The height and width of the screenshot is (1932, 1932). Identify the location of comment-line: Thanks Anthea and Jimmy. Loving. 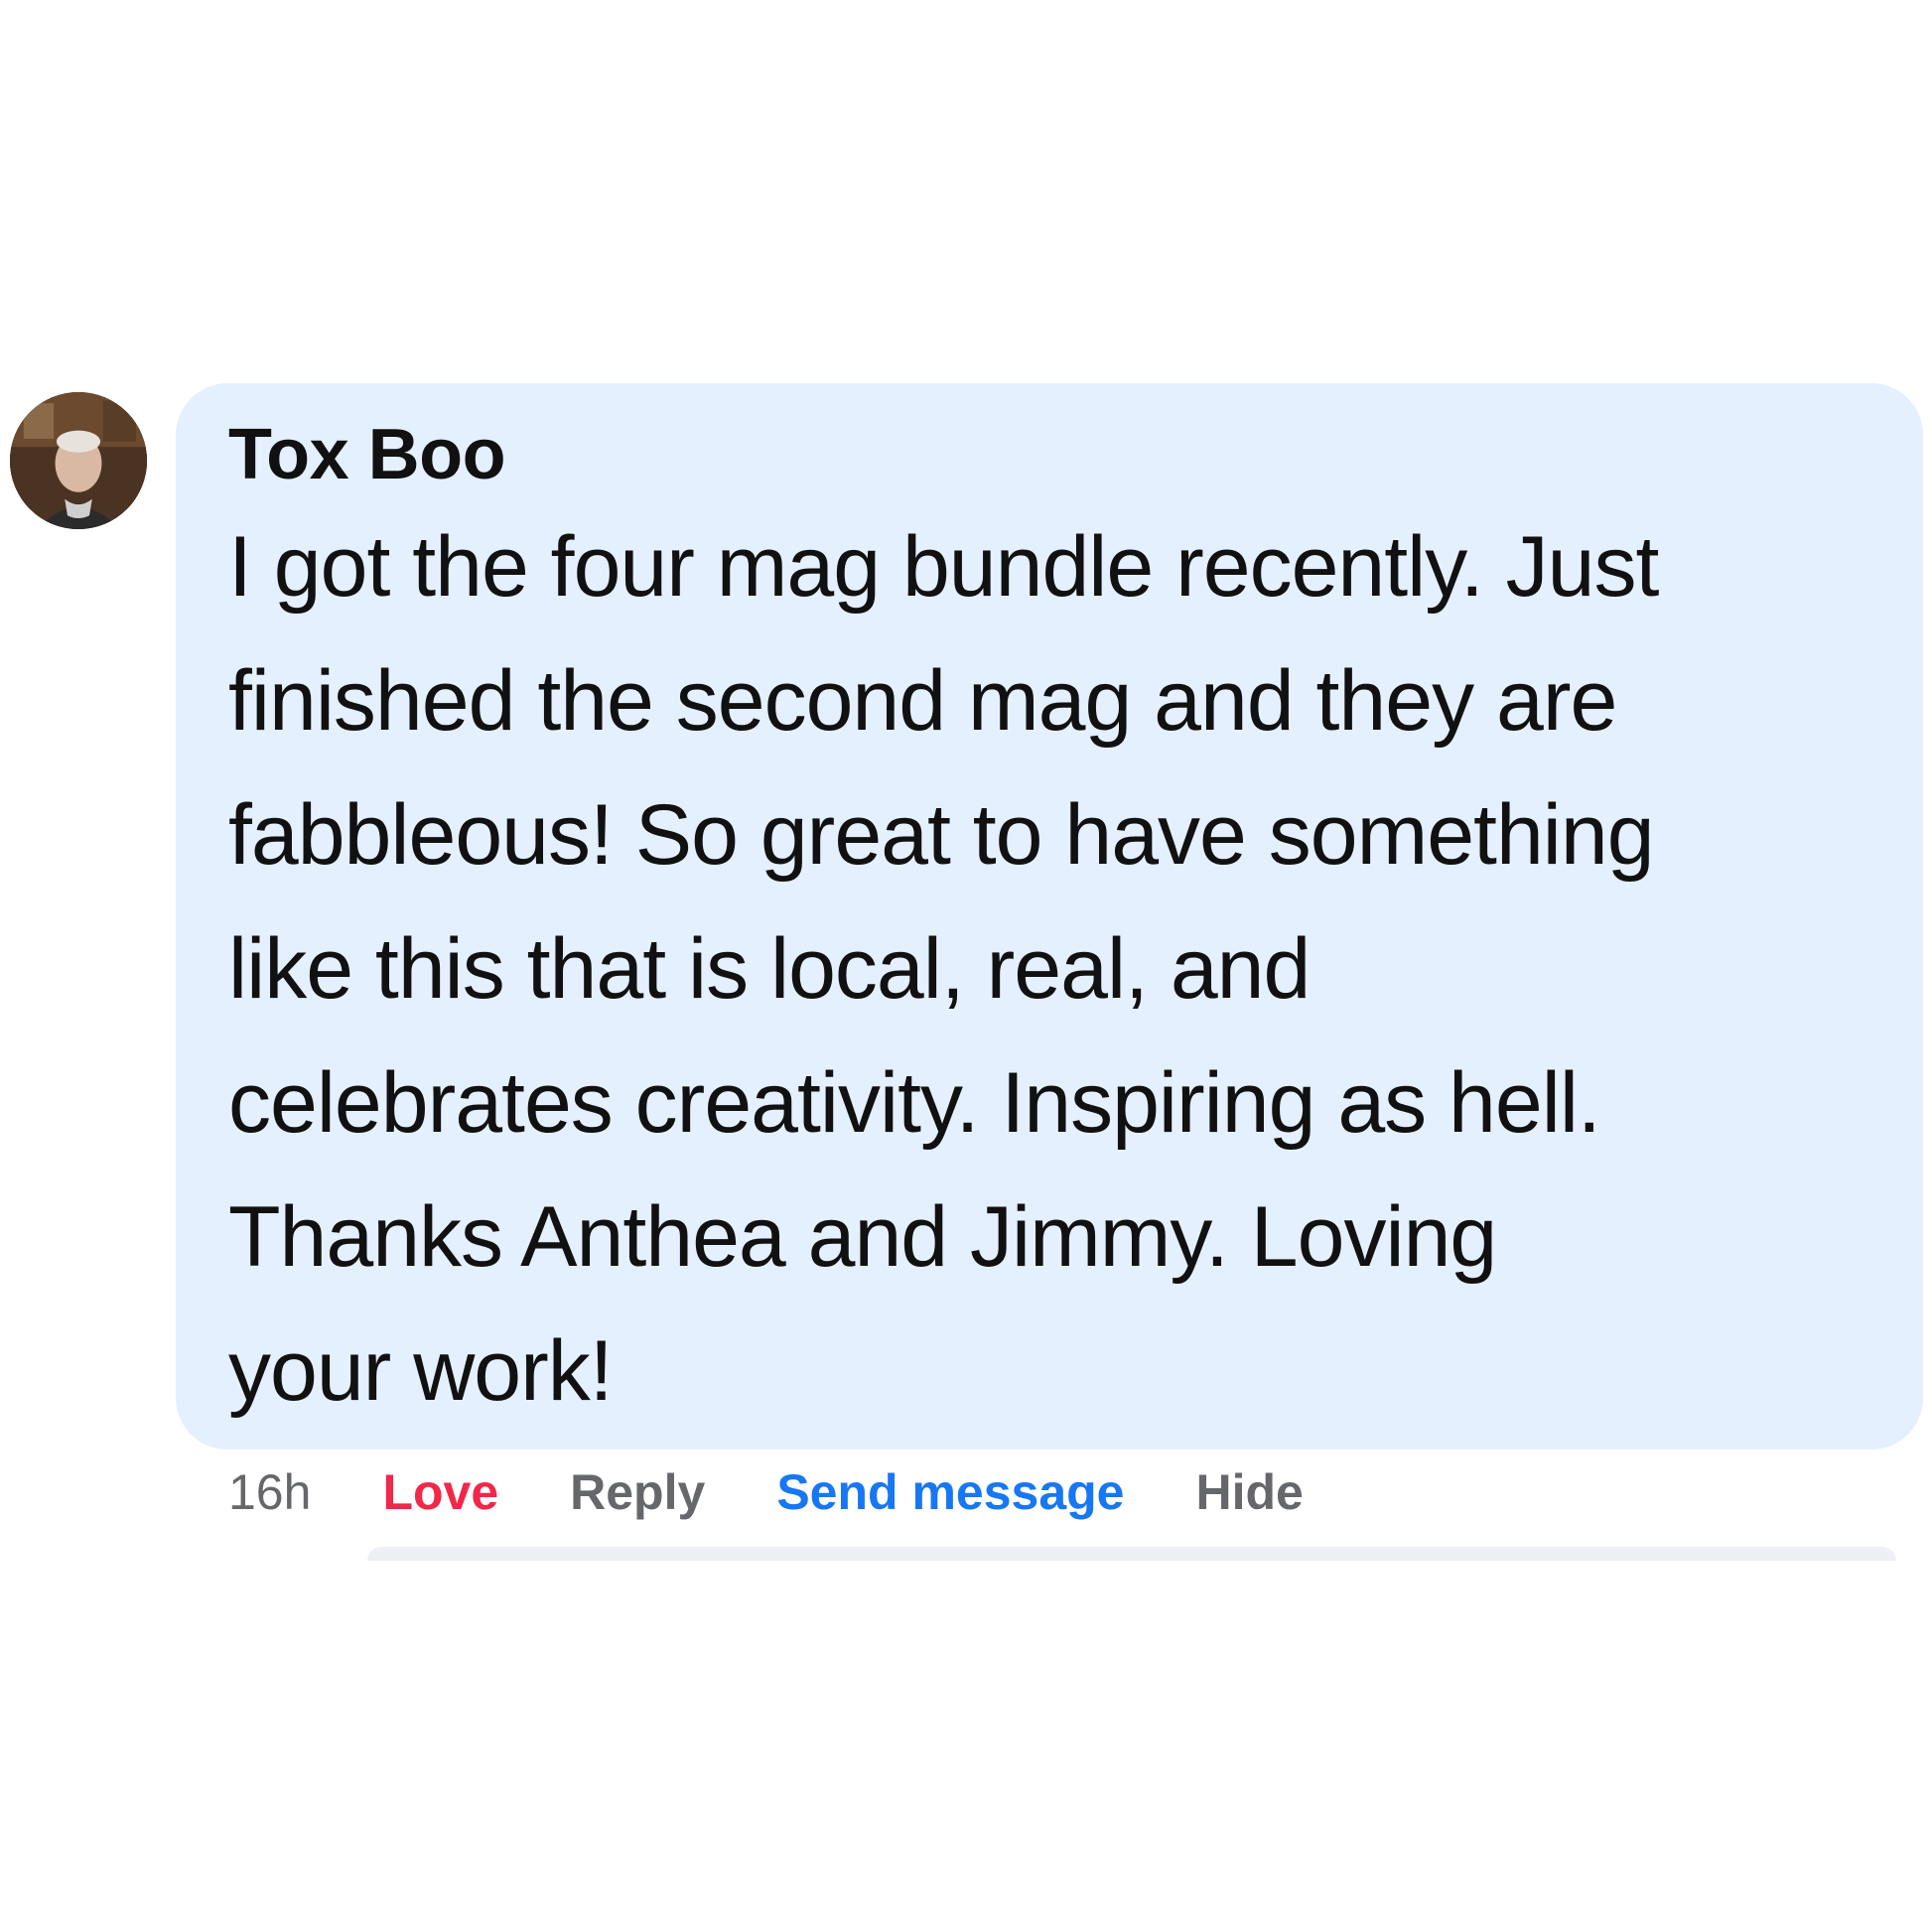
(862, 1237).